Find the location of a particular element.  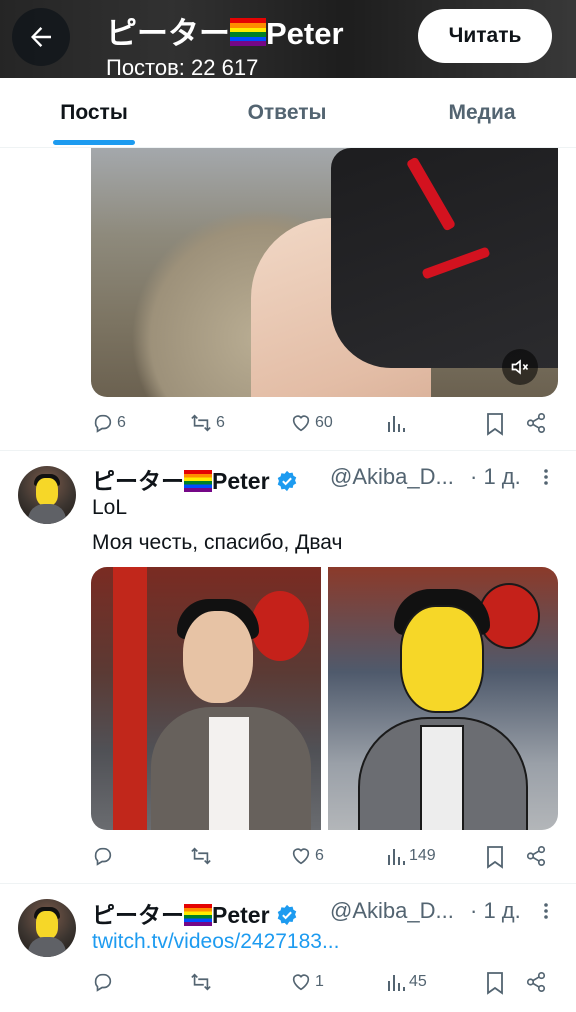

posts-count: Постов: 22 617 is located at coordinates (182, 66).